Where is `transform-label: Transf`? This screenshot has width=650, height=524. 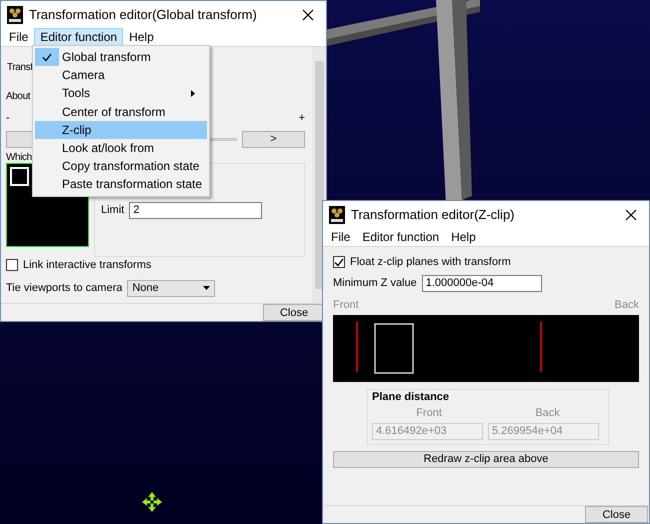 transform-label: Transf is located at coordinates (20, 67).